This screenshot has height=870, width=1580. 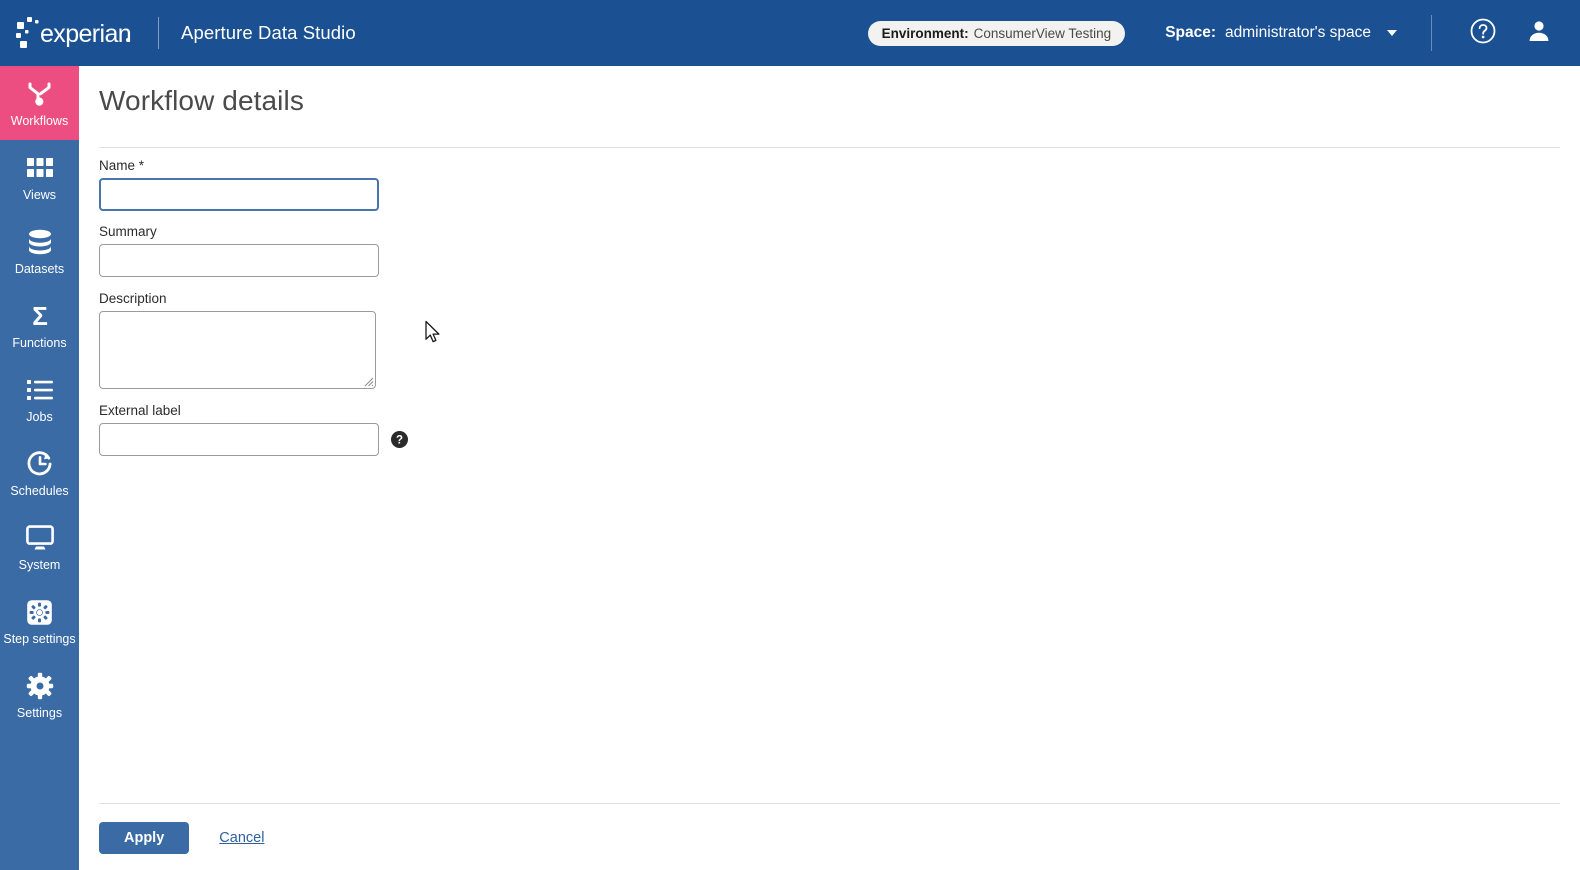 What do you see at coordinates (1191, 32) in the screenshot?
I see `space-label: Space:` at bounding box center [1191, 32].